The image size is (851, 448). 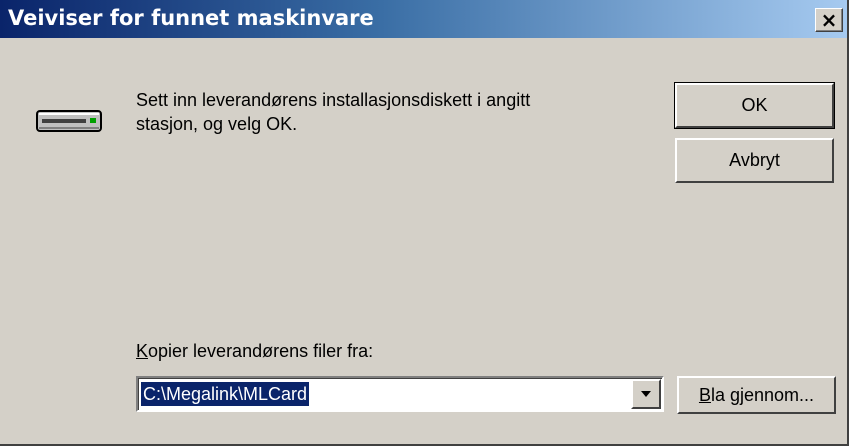 What do you see at coordinates (225, 394) in the screenshot?
I see `copy-from-path-input: C:\Megalink\MLCard` at bounding box center [225, 394].